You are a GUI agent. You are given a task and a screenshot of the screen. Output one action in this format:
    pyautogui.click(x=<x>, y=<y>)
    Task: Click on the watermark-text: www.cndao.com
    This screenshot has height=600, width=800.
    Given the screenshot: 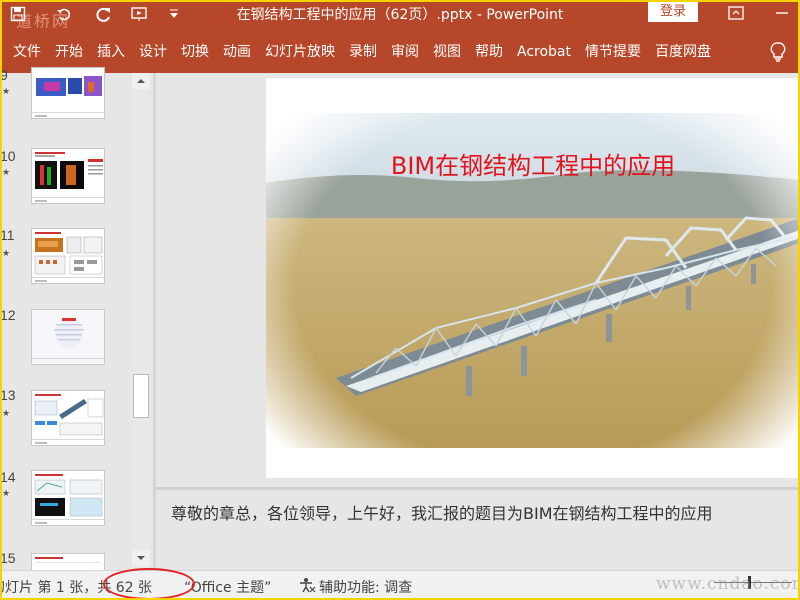 What is the action you would take?
    pyautogui.click(x=728, y=584)
    